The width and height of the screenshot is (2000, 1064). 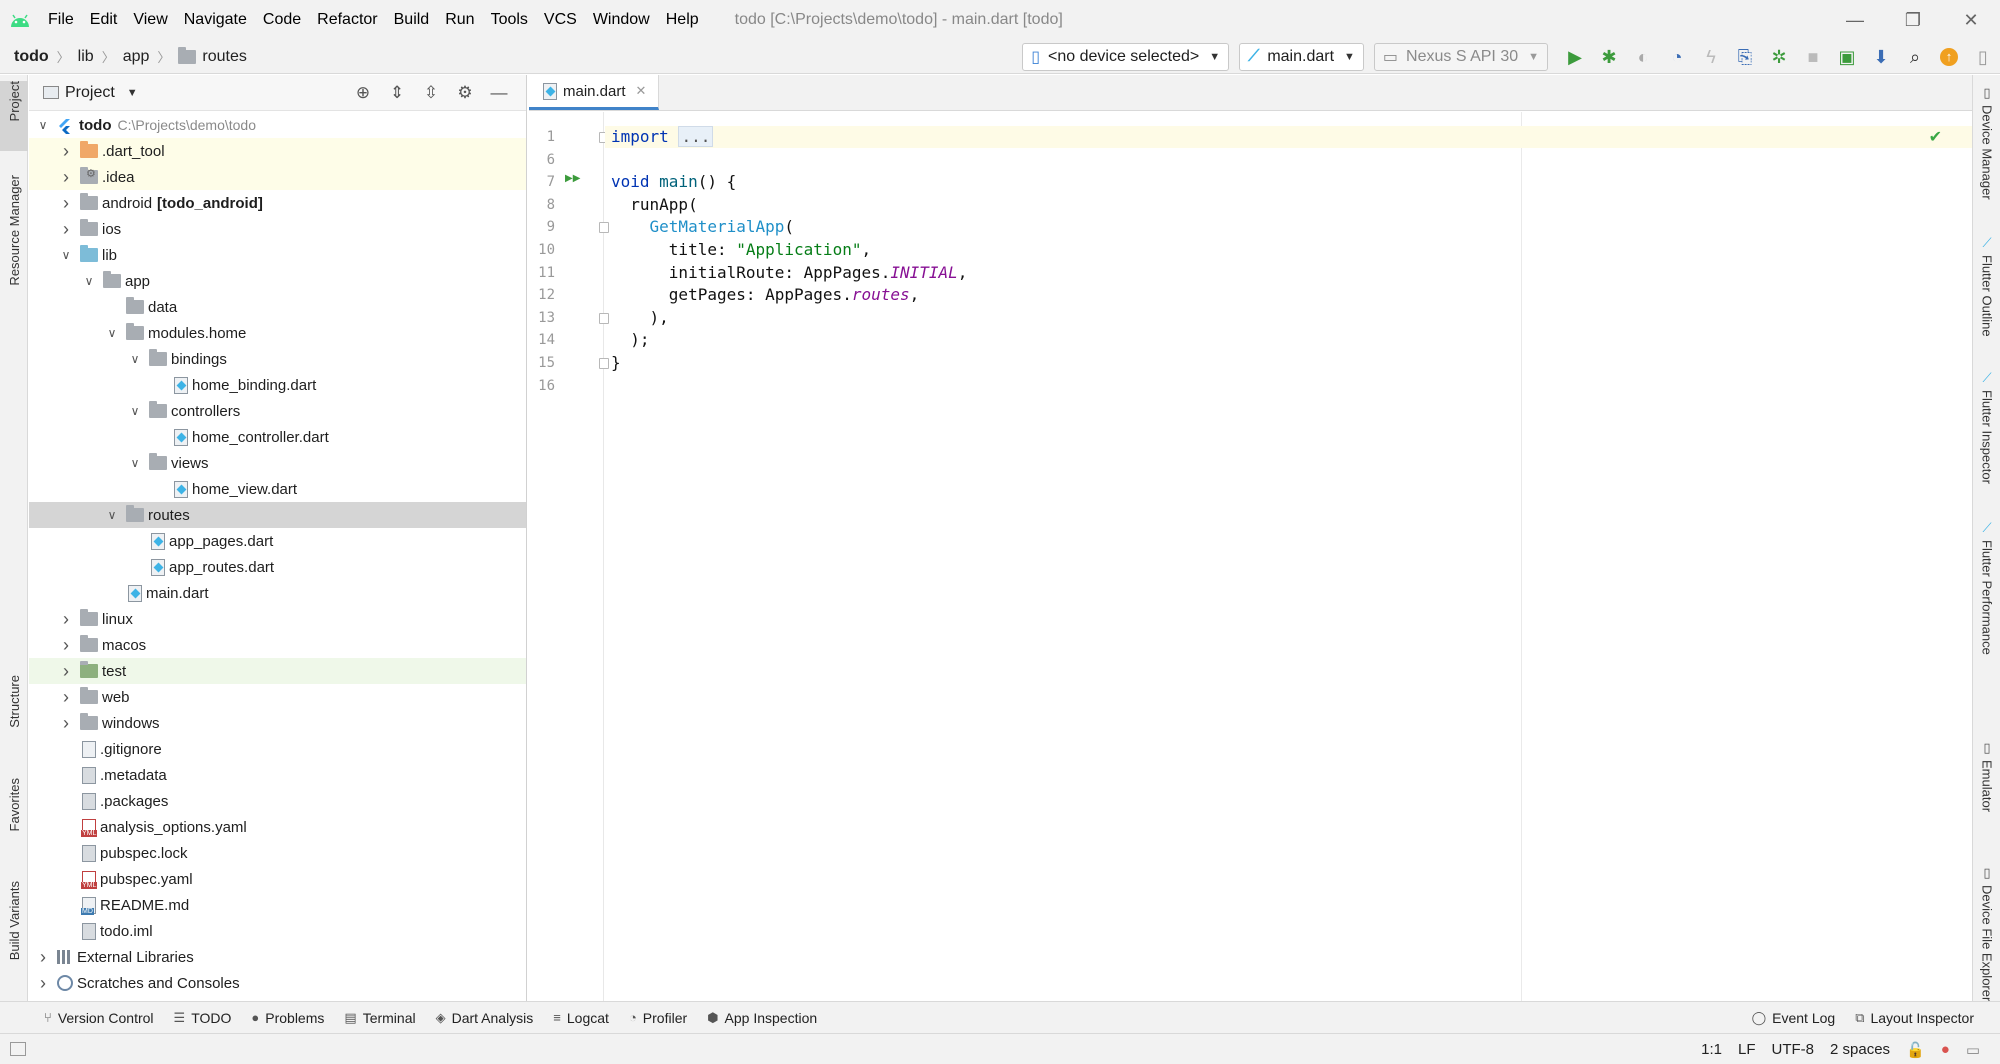 What do you see at coordinates (1986, 790) in the screenshot?
I see `tab-emulator: ▯ Emulator` at bounding box center [1986, 790].